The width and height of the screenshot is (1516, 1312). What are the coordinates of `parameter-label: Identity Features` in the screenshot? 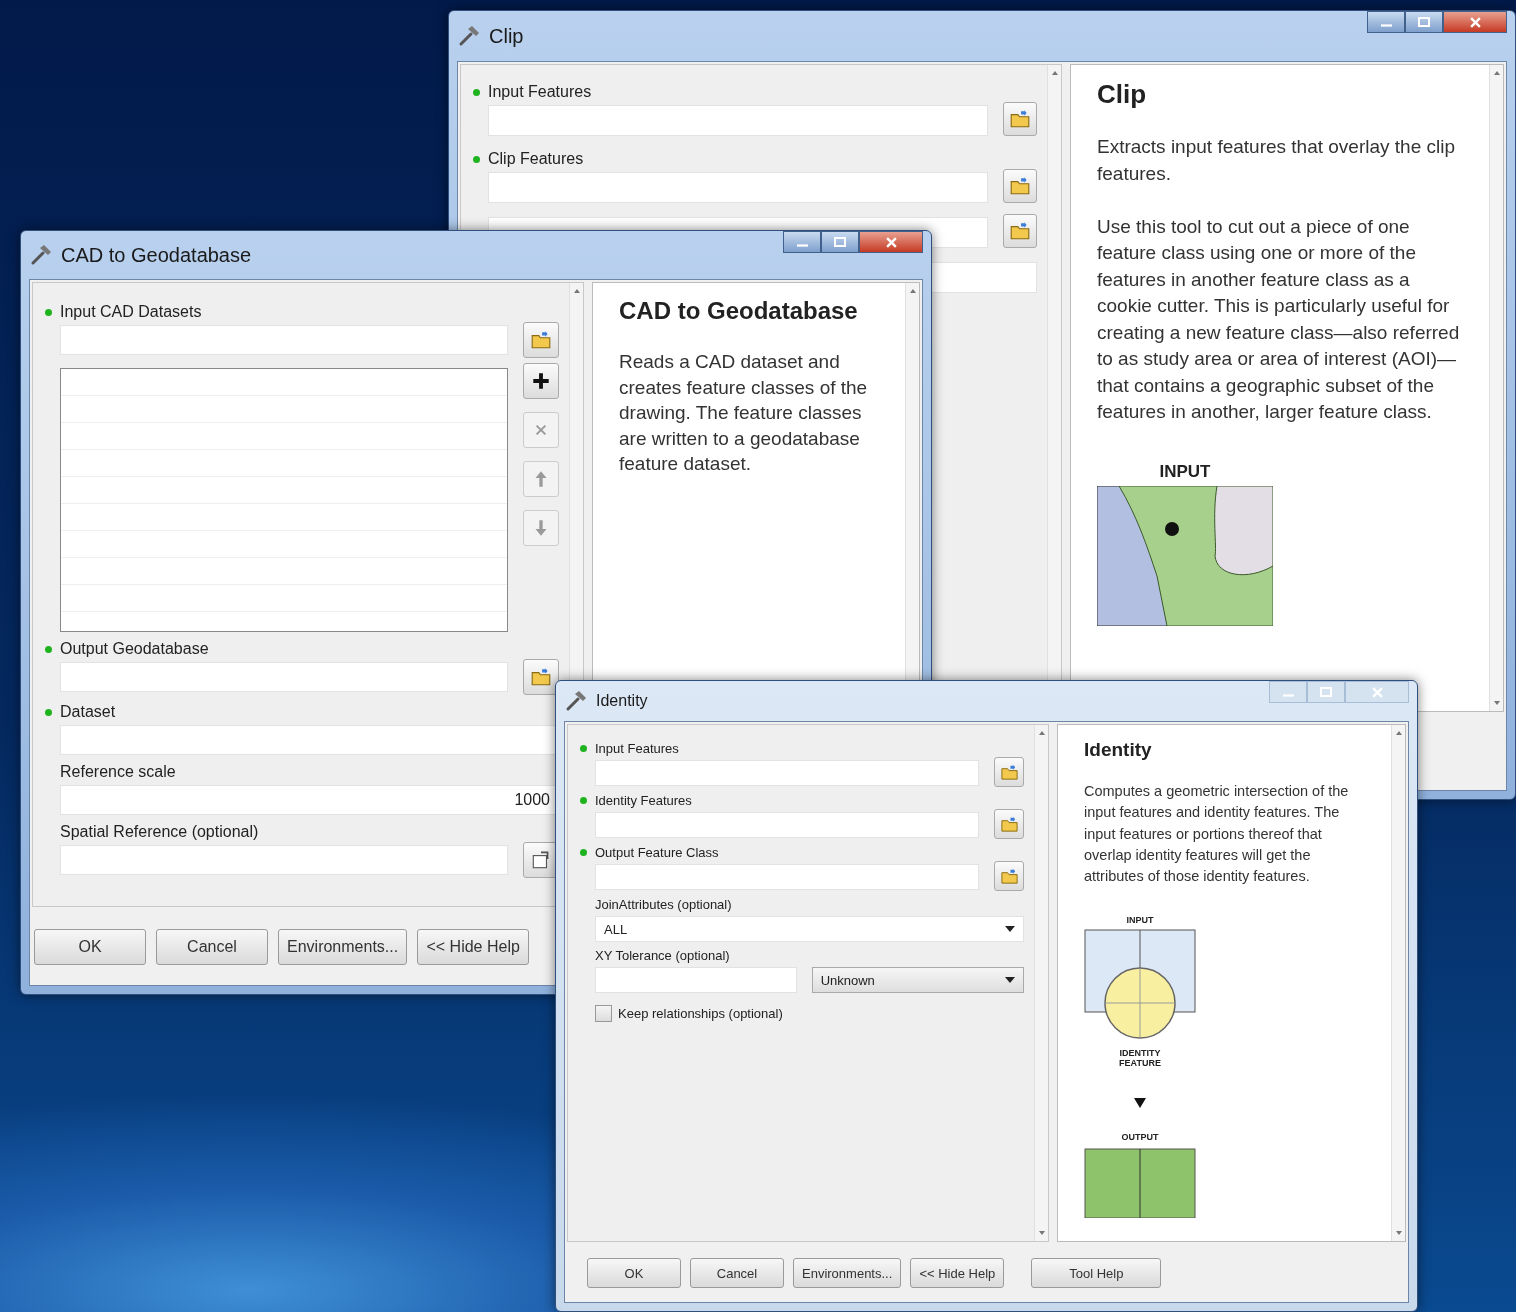 It's located at (643, 800).